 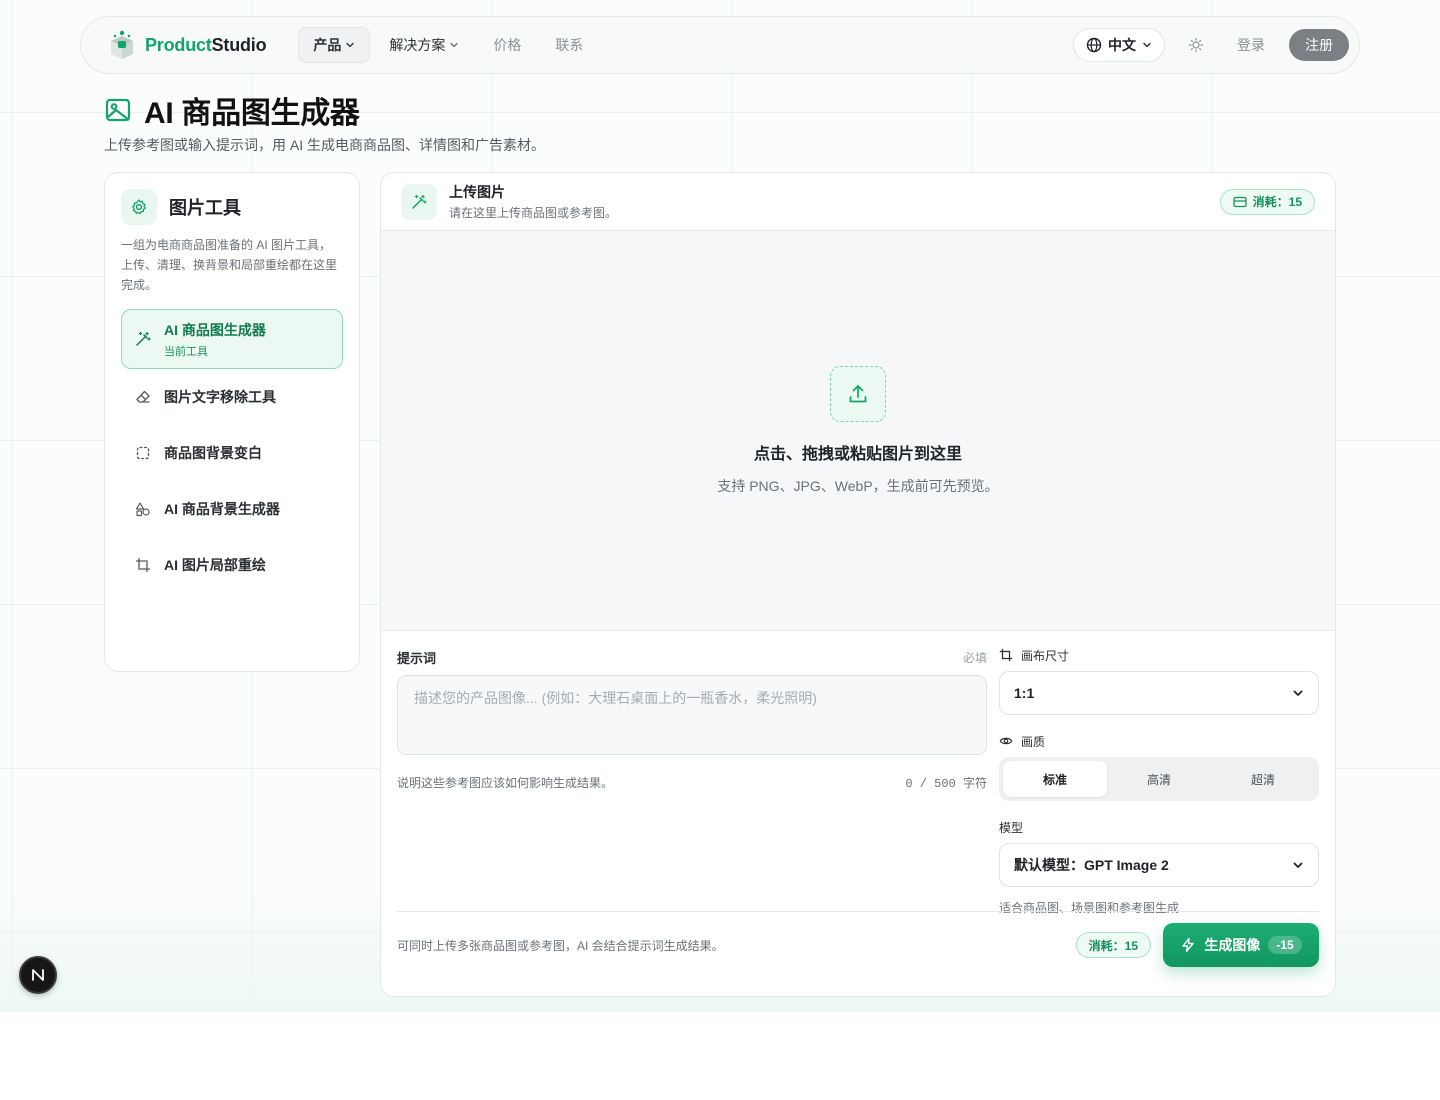 What do you see at coordinates (1239, 201) in the screenshot?
I see `credit-card-icon` at bounding box center [1239, 201].